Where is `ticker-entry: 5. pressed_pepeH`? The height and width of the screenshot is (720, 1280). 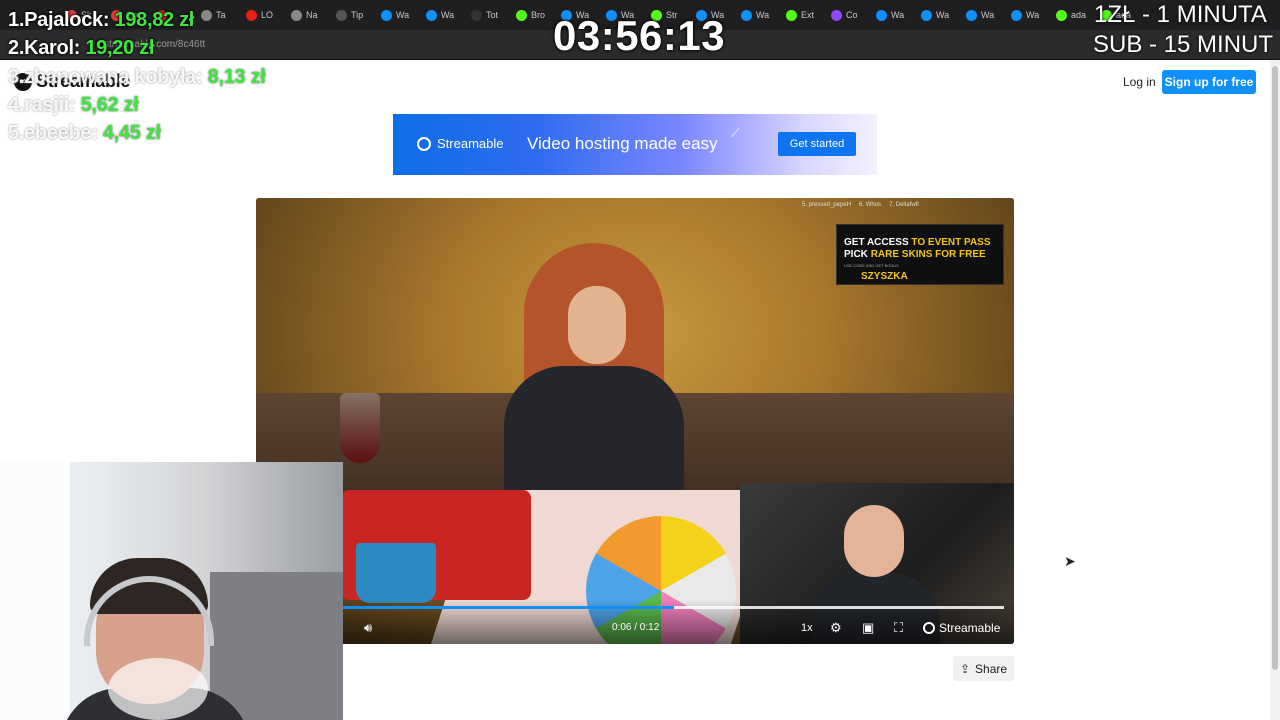 ticker-entry: 5. pressed_pepeH is located at coordinates (827, 205).